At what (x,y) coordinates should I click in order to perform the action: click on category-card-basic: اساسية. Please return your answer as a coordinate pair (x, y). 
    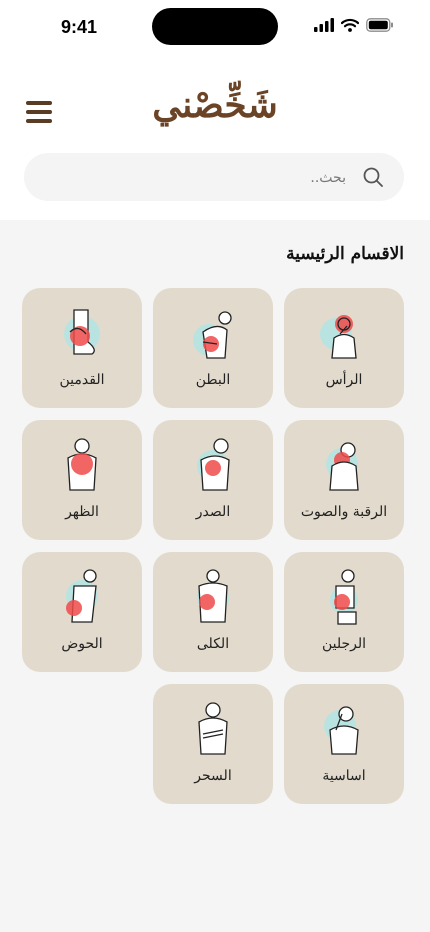
    Looking at the image, I should click on (344, 744).